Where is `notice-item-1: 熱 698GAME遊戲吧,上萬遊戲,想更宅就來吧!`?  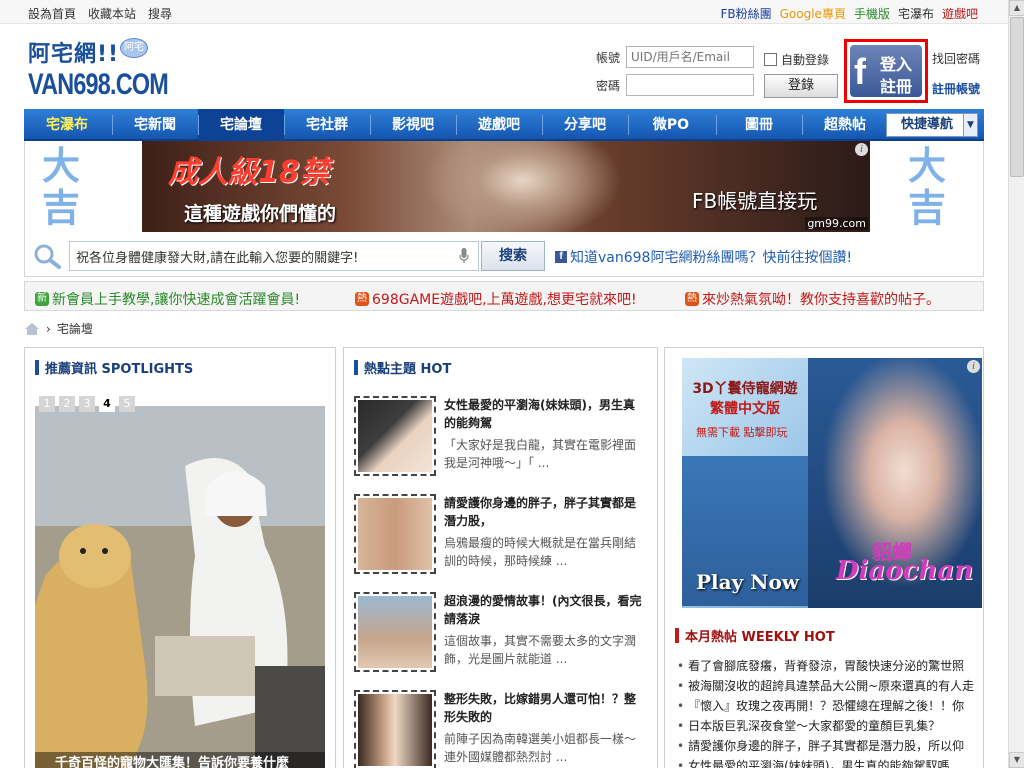 notice-item-1: 熱 698GAME遊戲吧,上萬遊戲,想更宅就來吧! is located at coordinates (496, 299).